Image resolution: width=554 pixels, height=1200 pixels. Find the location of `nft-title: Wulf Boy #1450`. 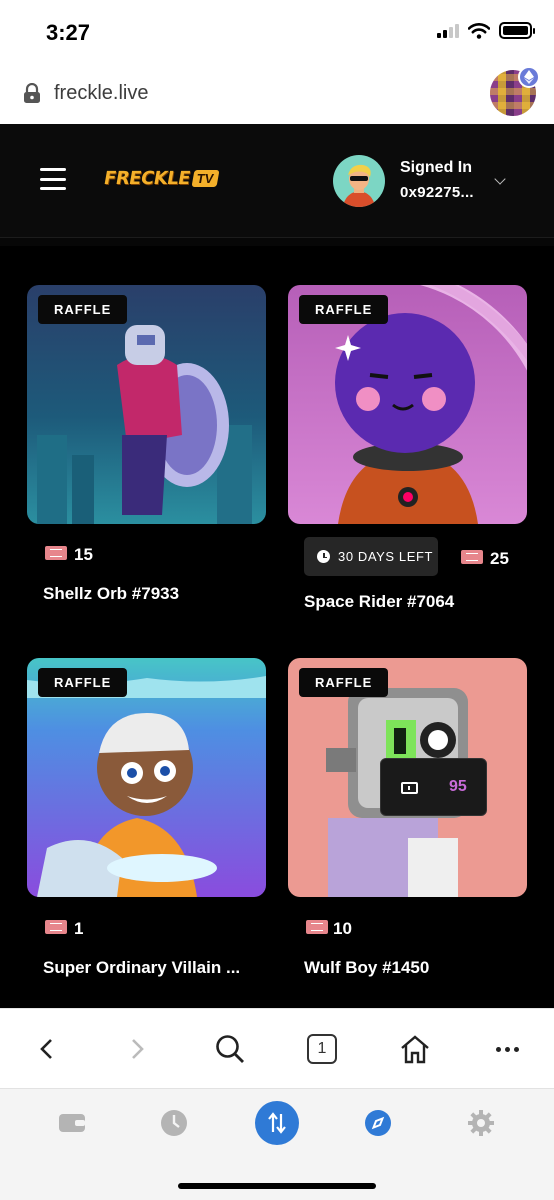

nft-title: Wulf Boy #1450 is located at coordinates (366, 968).